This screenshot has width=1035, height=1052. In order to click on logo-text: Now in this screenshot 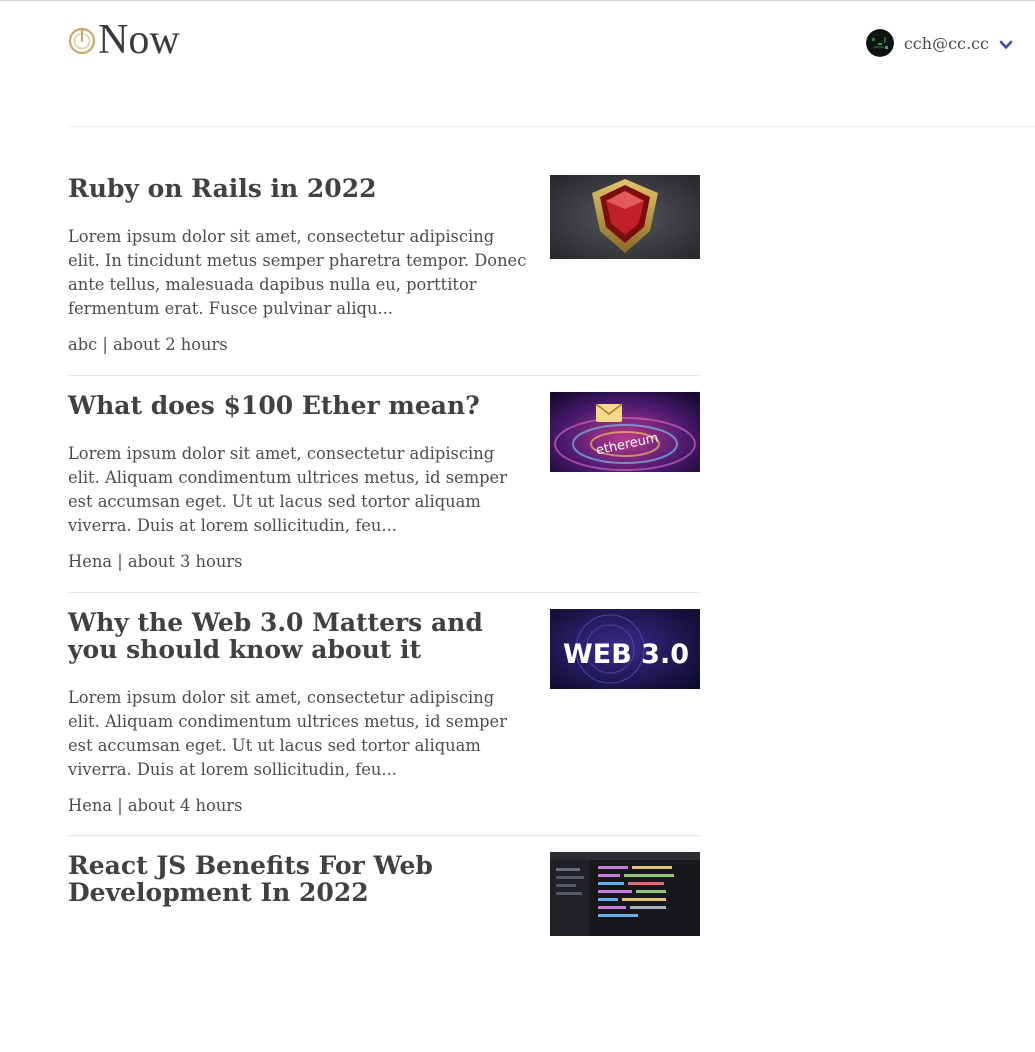, I will do `click(139, 40)`.